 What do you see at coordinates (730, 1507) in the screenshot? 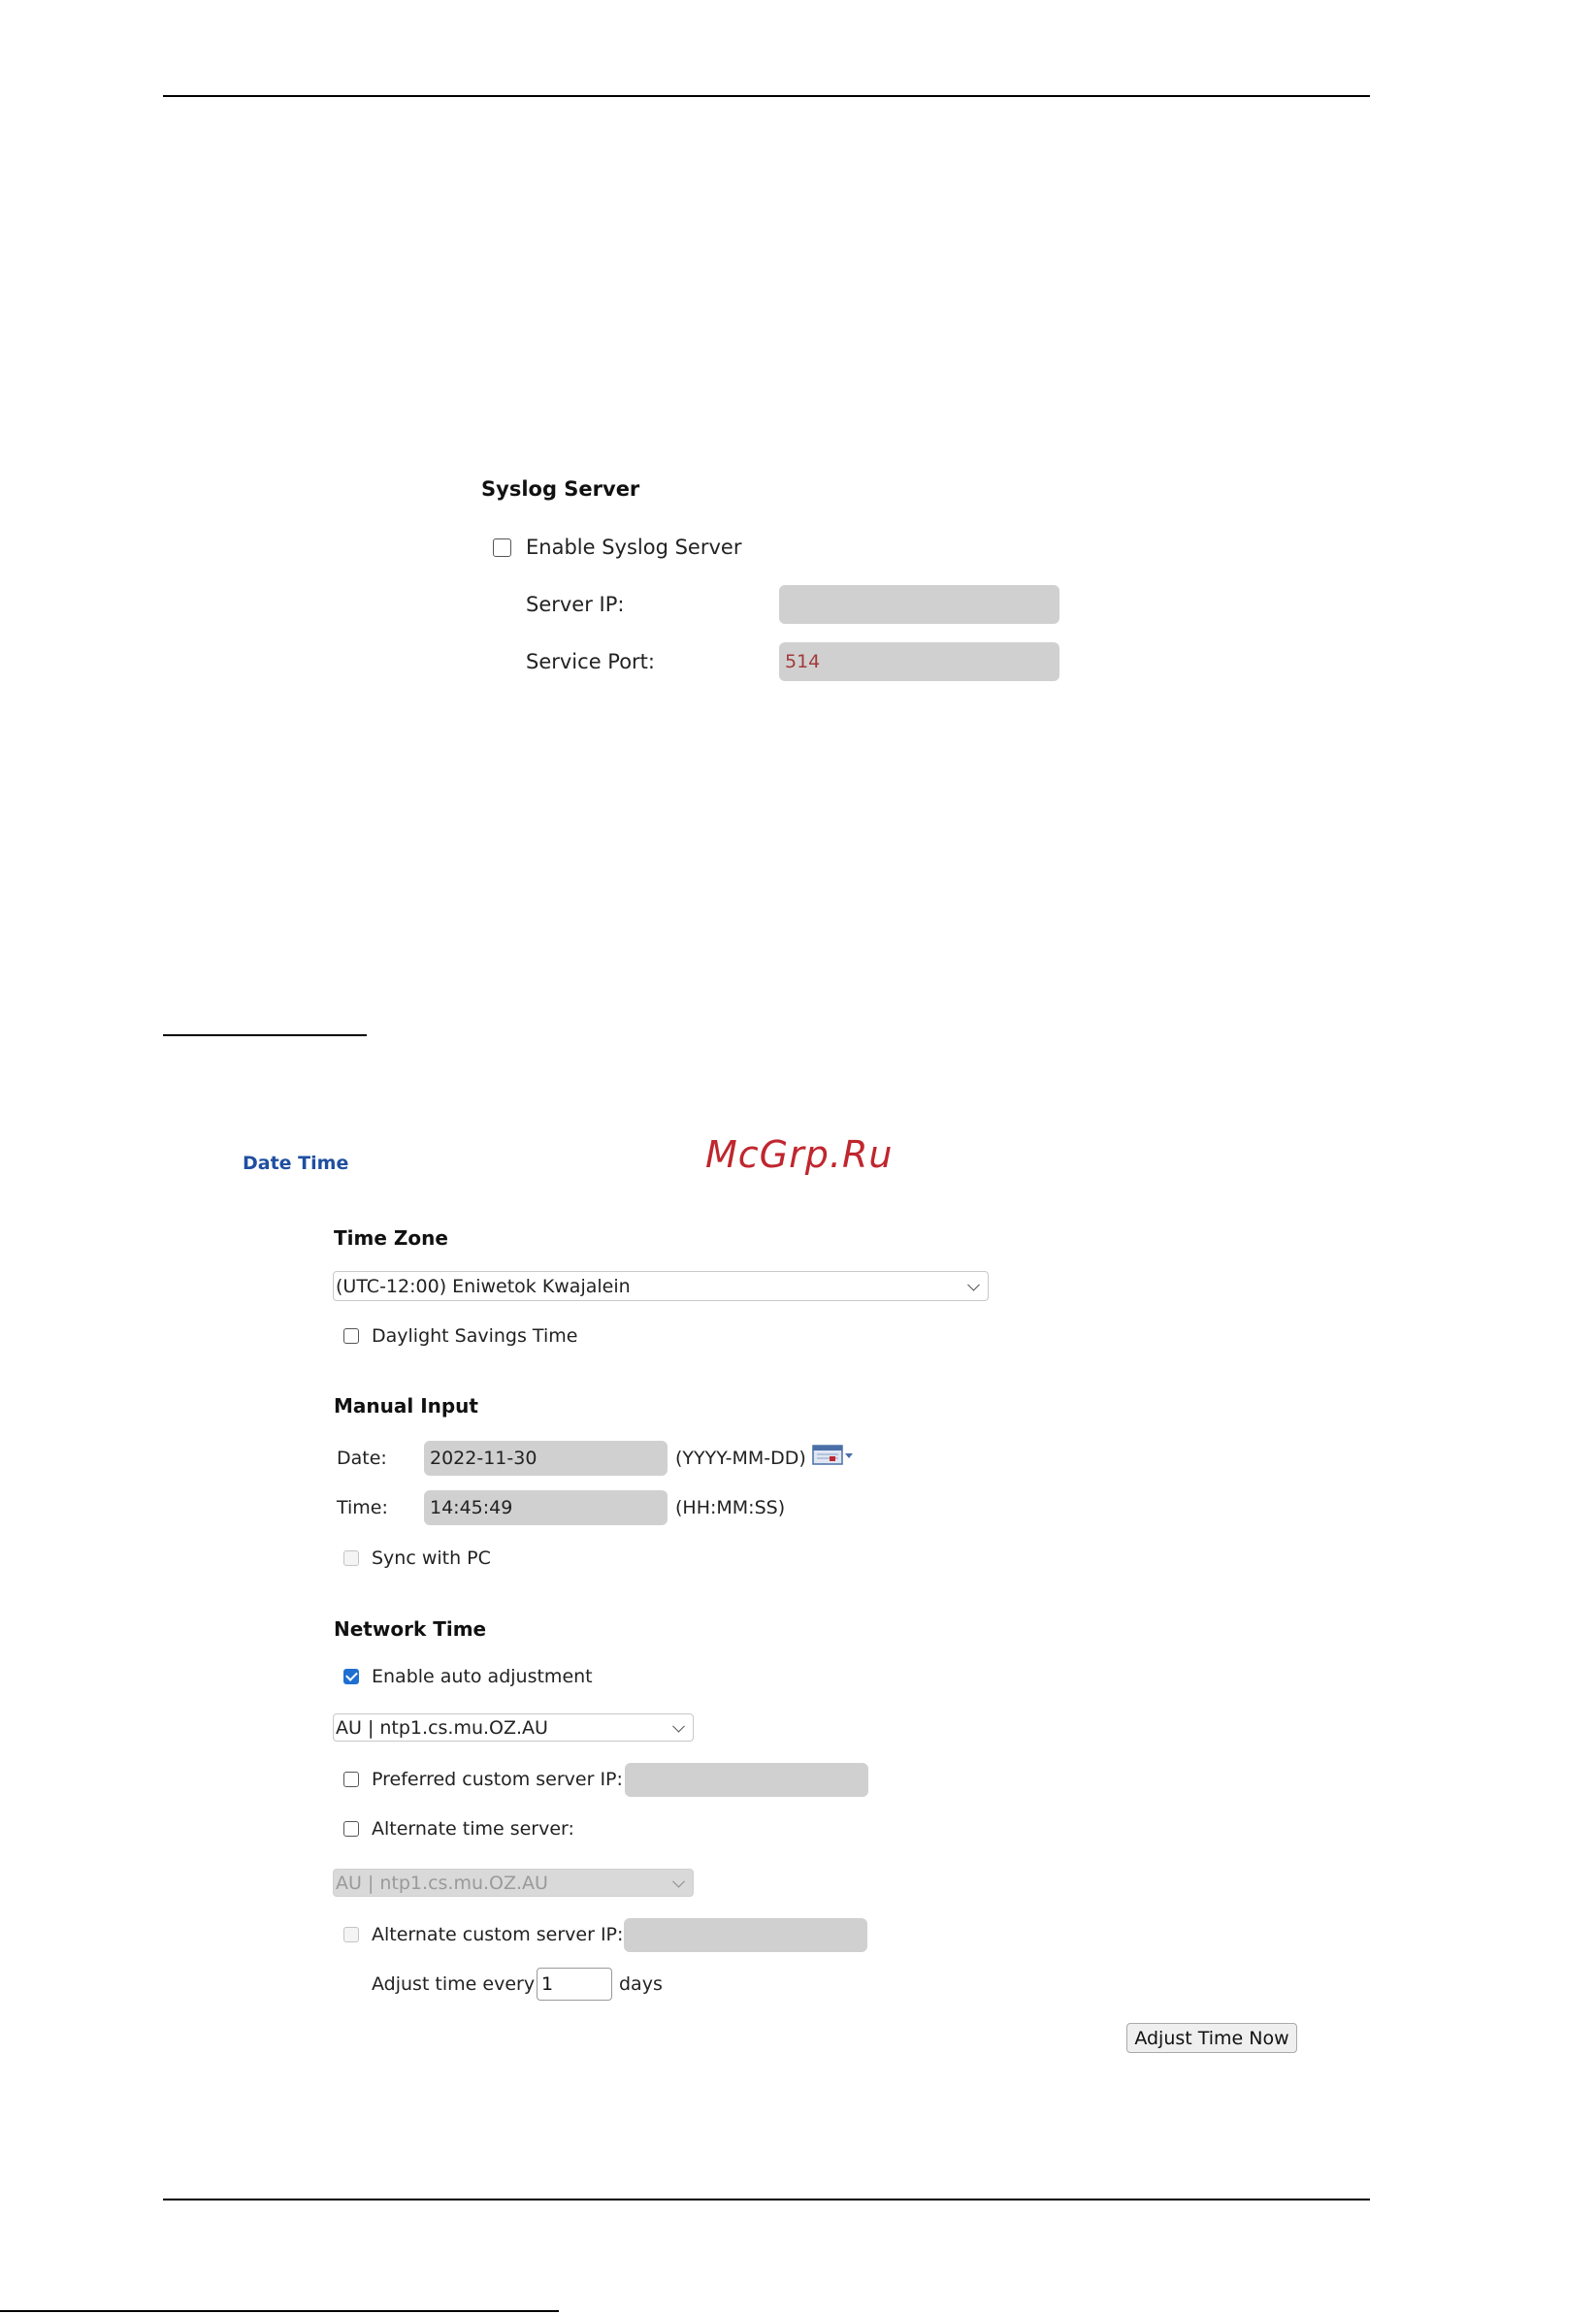
I see `time-format-hint: (HH:MM:SS)` at bounding box center [730, 1507].